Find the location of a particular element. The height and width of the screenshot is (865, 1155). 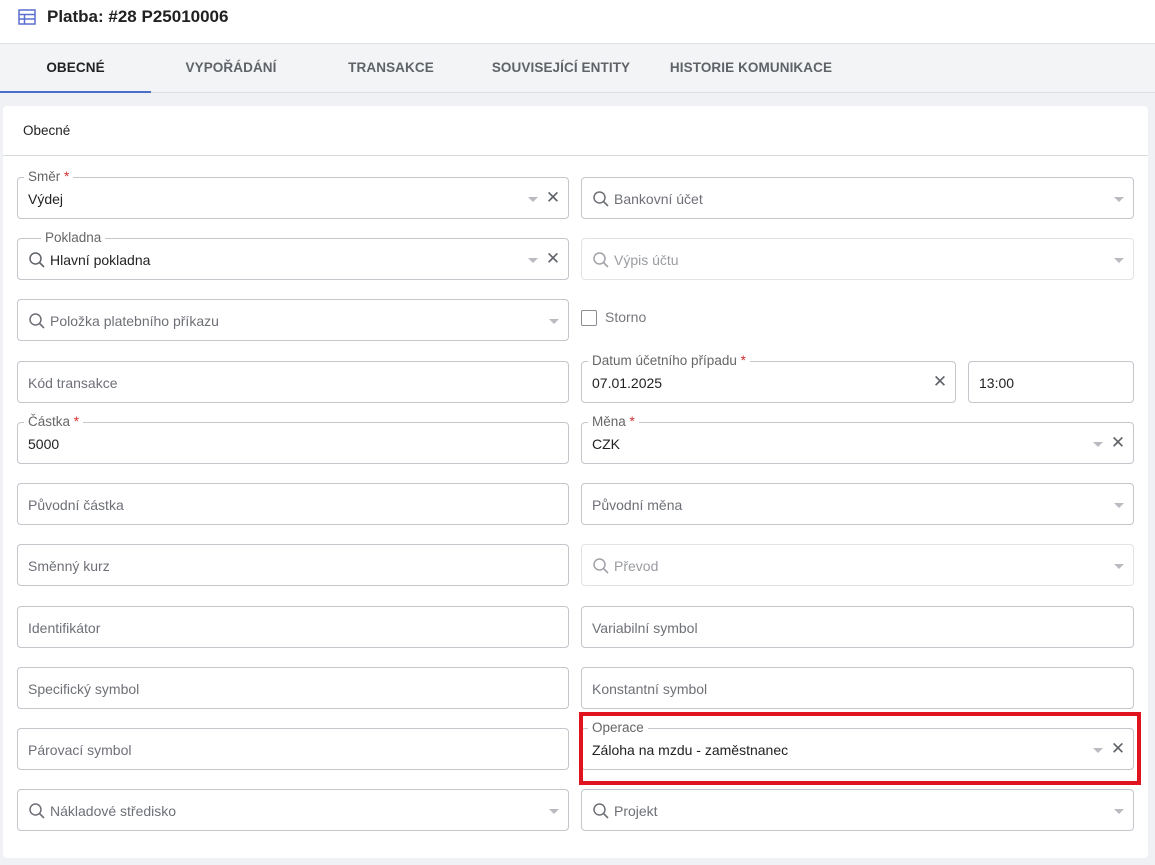

prevod-placeholder: Převod is located at coordinates (636, 566).